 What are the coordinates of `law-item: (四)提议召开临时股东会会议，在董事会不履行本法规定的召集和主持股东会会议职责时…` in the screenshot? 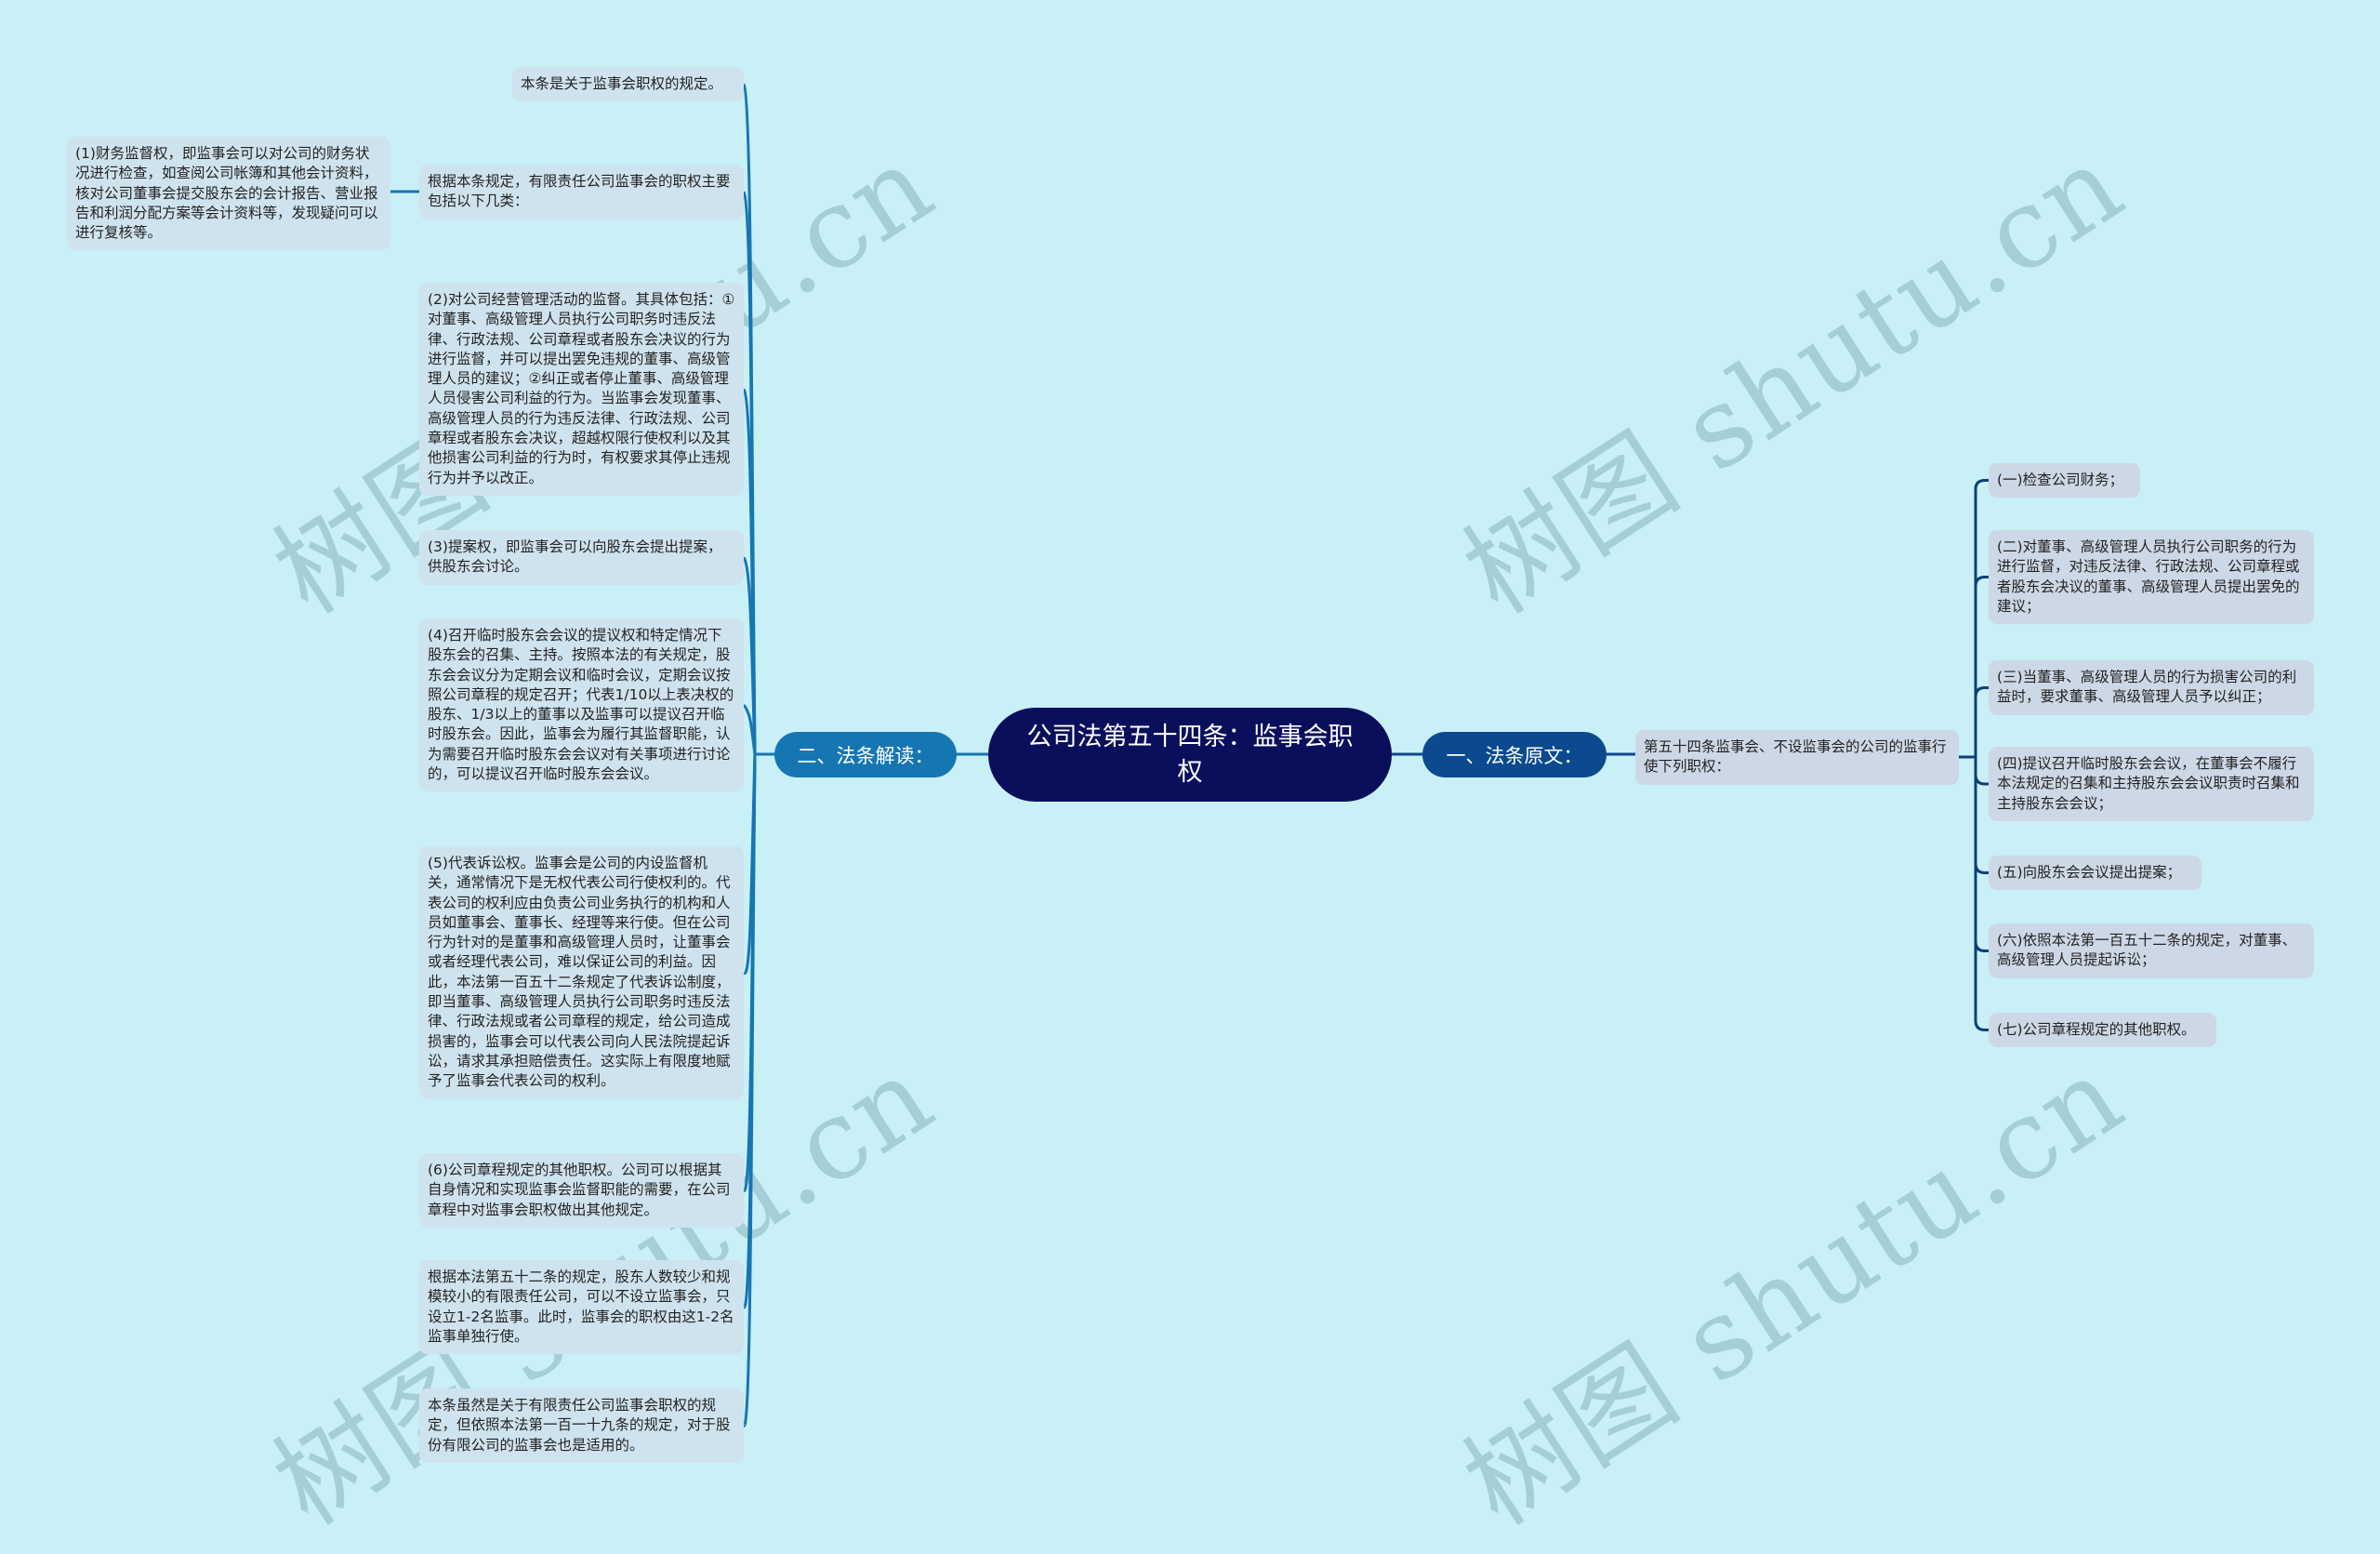 It's located at (2151, 784).